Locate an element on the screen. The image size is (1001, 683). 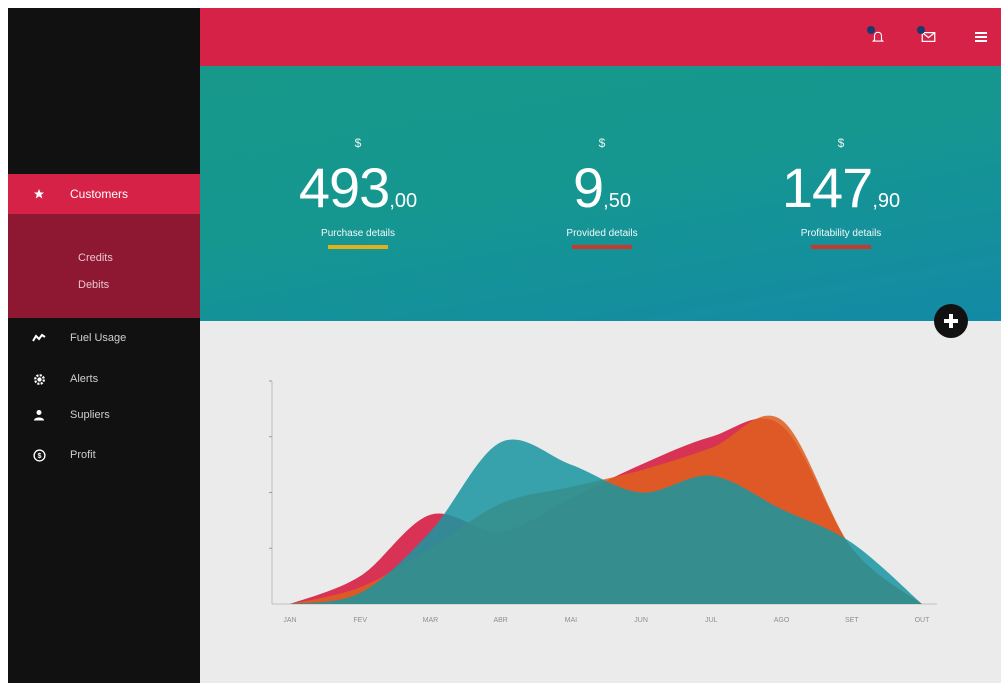
stat-link-purchase: Purchase details is located at coordinates (358, 233).